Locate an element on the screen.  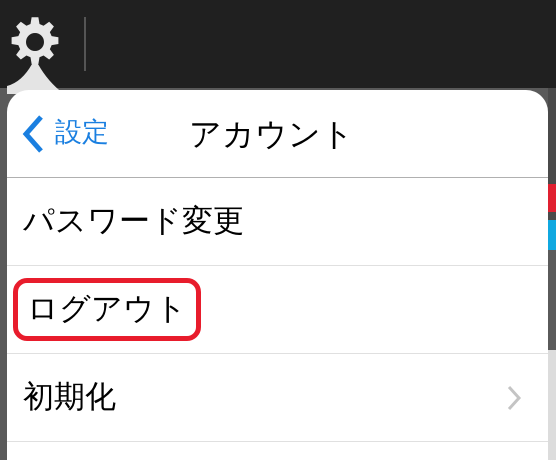
popover-title: アカウント is located at coordinates (271, 134).